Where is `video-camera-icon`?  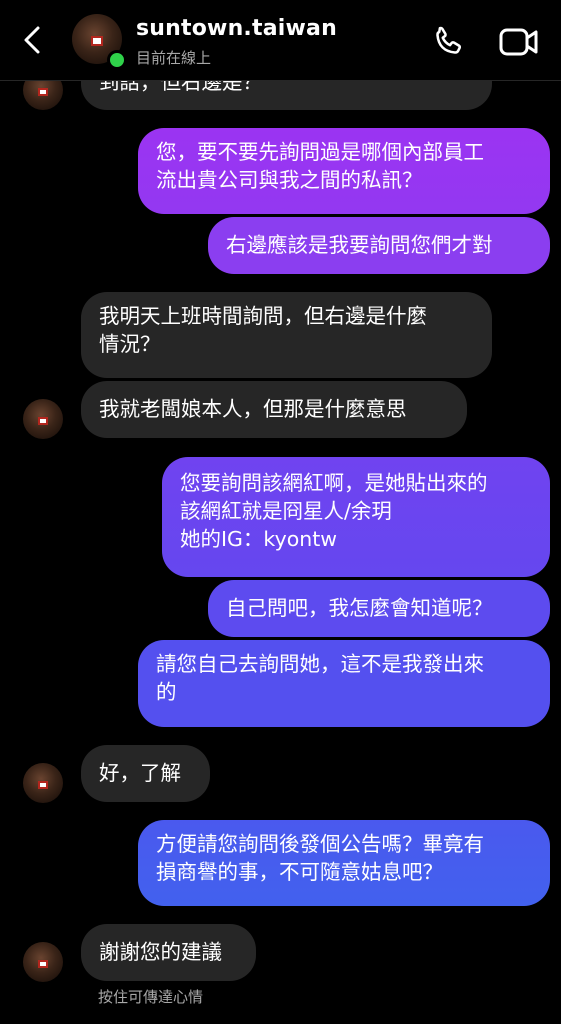
video-camera-icon is located at coordinates (518, 42).